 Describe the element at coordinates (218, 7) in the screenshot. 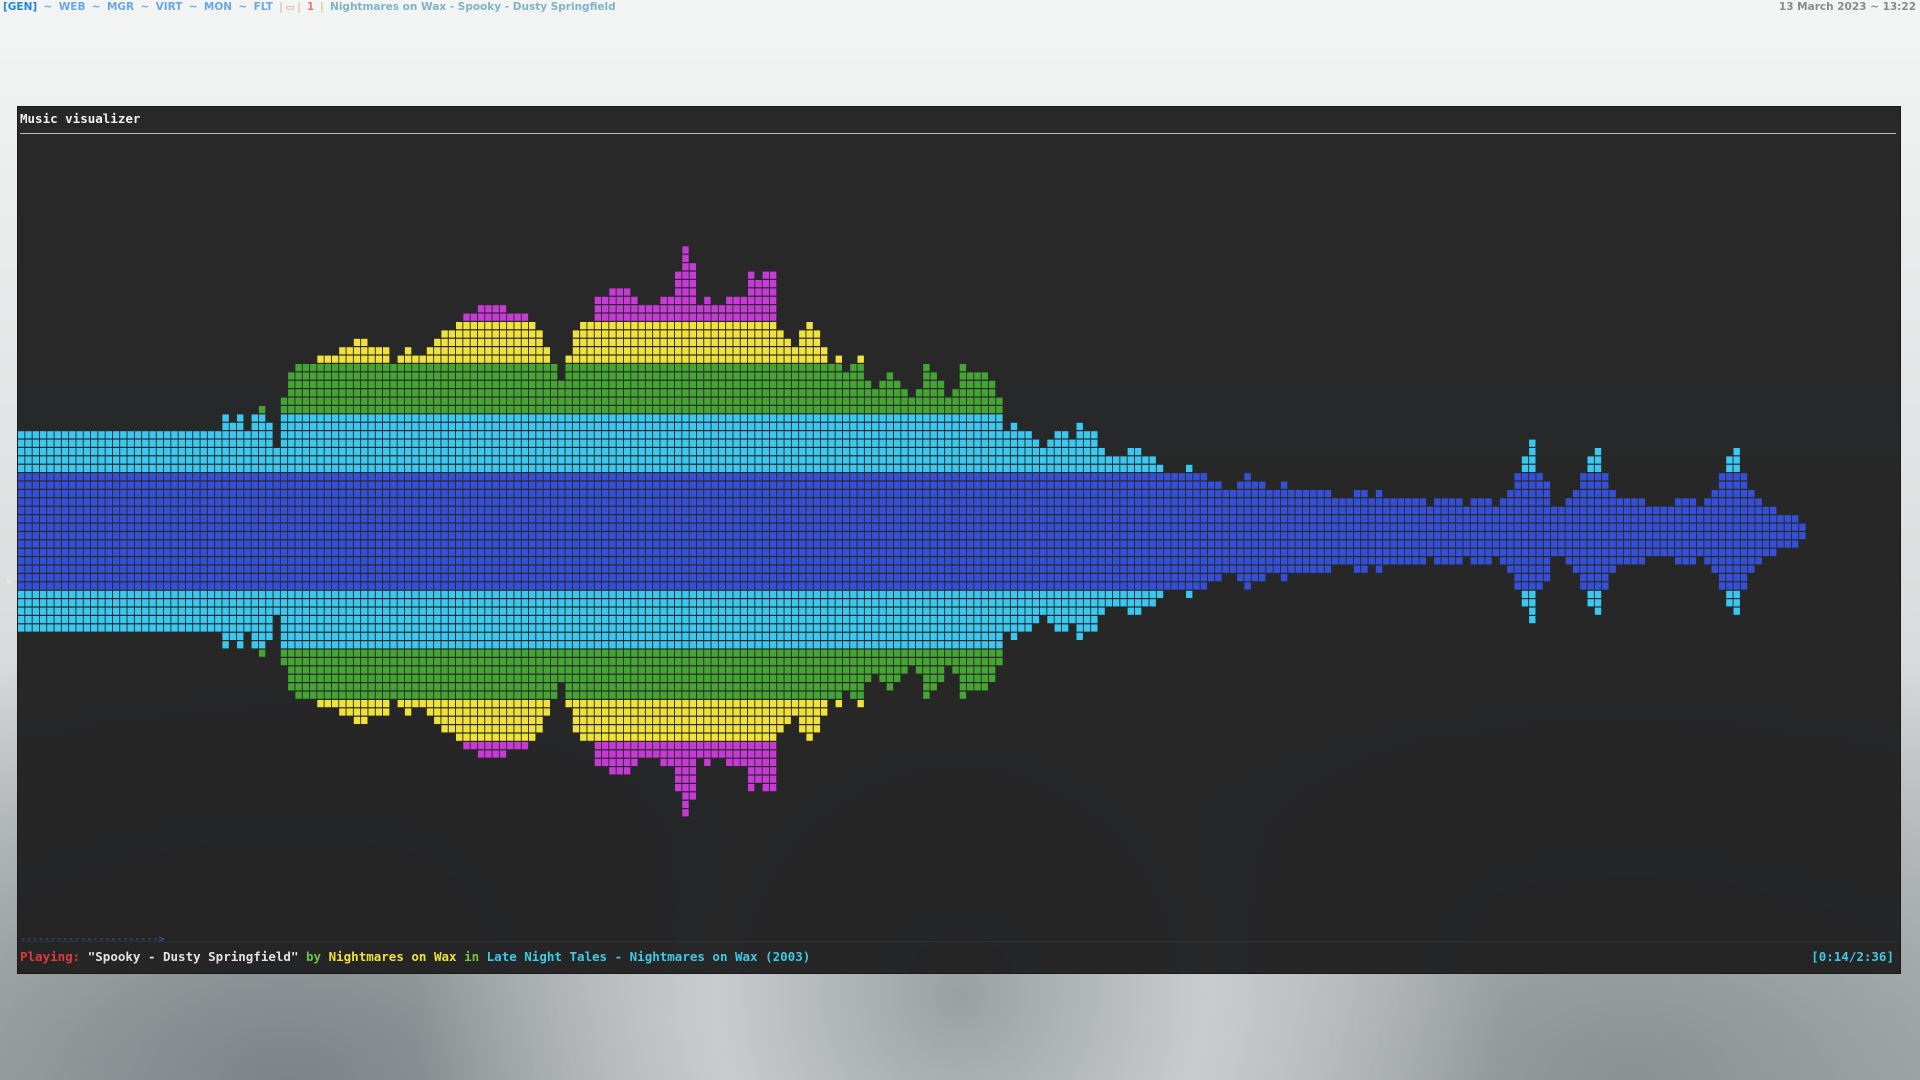

I see `workspace-mon: MON` at that location.